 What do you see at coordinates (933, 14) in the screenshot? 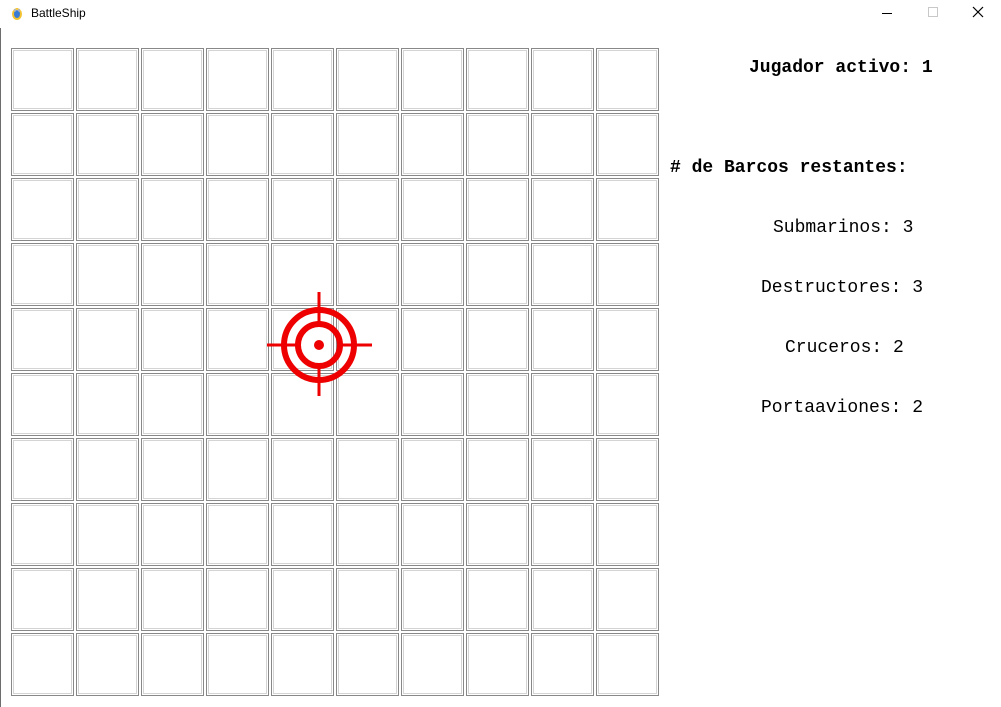
I see `maximize-button` at bounding box center [933, 14].